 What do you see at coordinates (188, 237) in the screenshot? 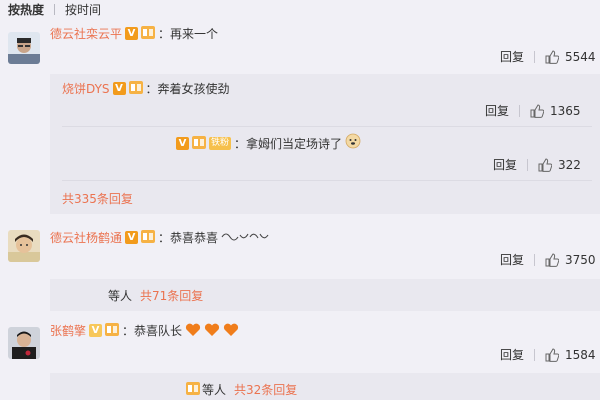
I see `comment-text: ：恭喜恭喜` at bounding box center [188, 237].